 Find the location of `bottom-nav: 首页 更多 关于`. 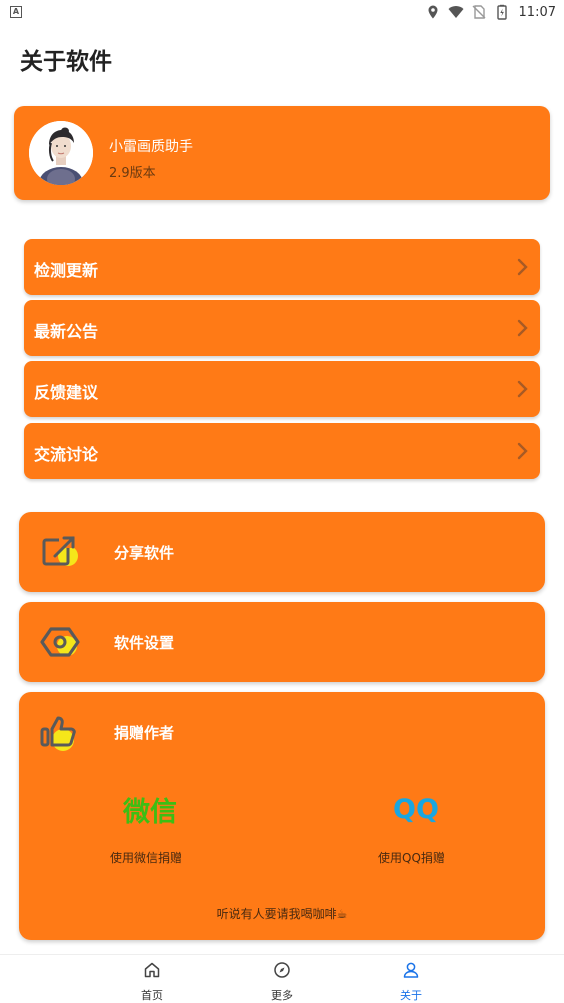

bottom-nav: 首页 更多 关于 is located at coordinates (282, 978).